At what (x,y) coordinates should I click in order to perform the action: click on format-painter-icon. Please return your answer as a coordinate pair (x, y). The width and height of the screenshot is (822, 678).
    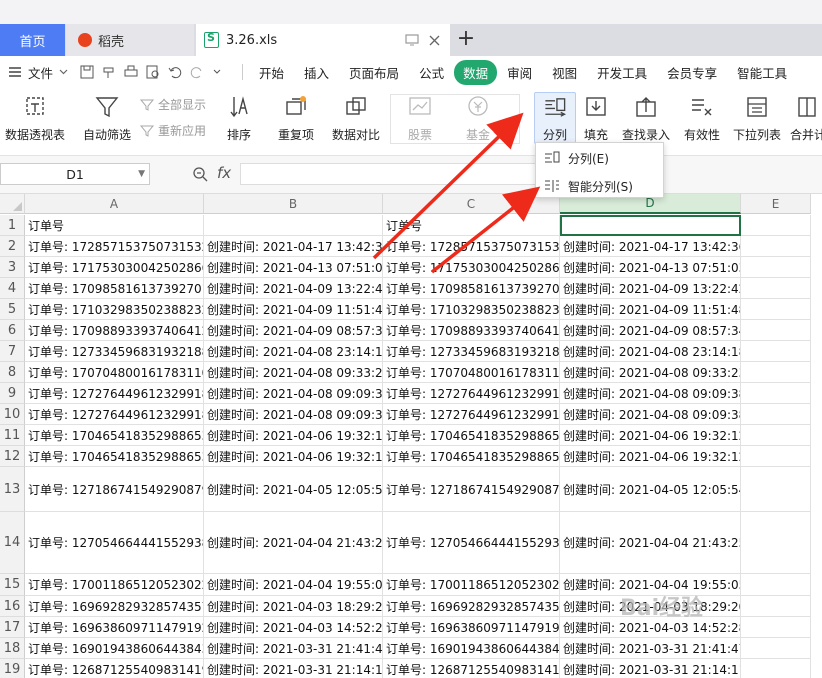
    Looking at the image, I should click on (109, 72).